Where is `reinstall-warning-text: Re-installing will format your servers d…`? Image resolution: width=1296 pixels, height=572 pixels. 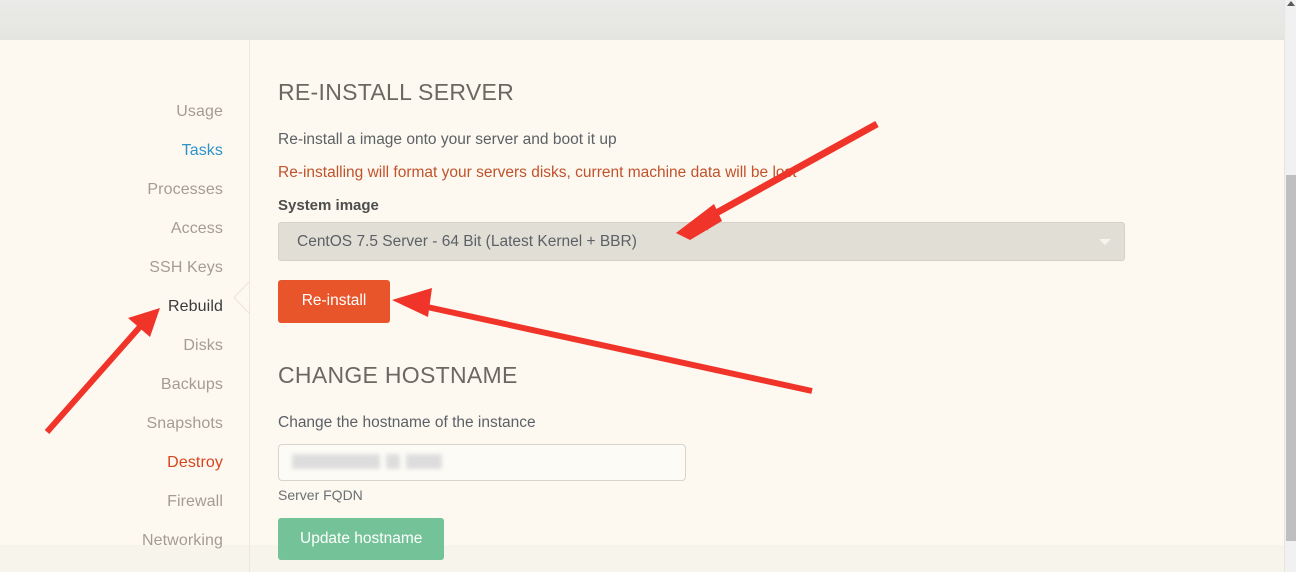 reinstall-warning-text: Re-installing will format your servers d… is located at coordinates (537, 172).